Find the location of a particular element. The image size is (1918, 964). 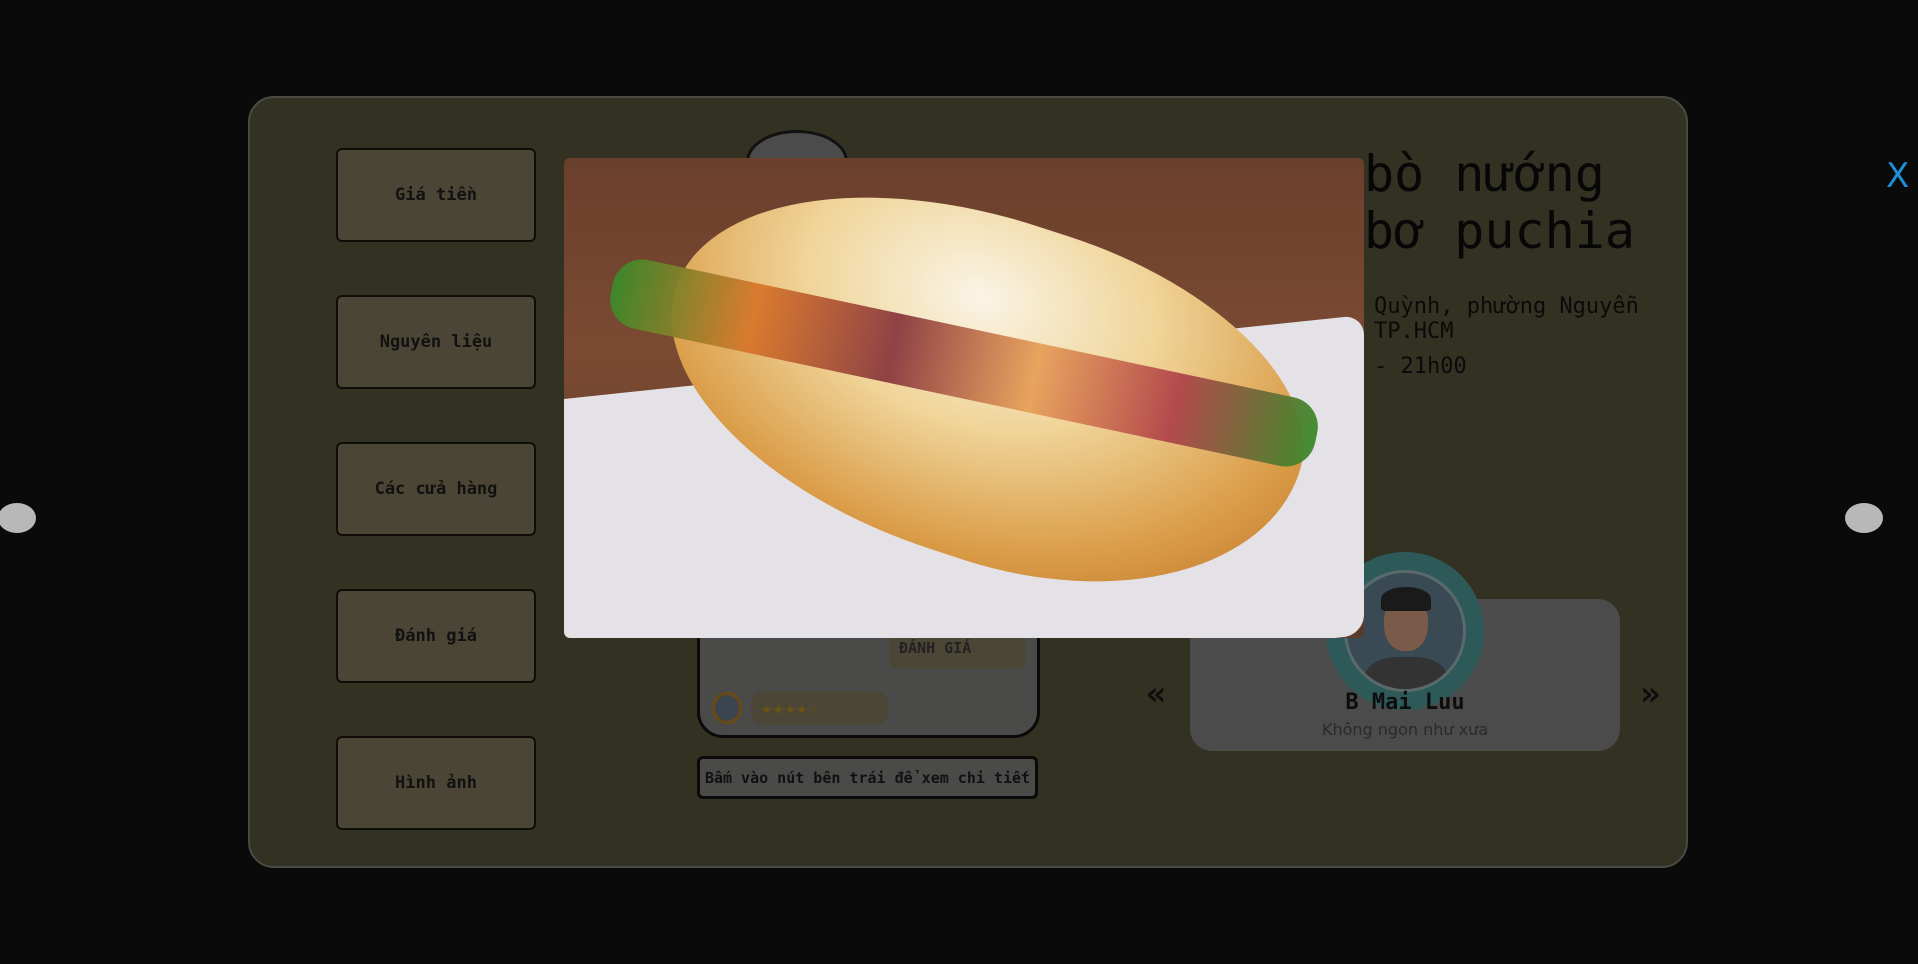

nav-button-images: Hình ảnh is located at coordinates (436, 783).